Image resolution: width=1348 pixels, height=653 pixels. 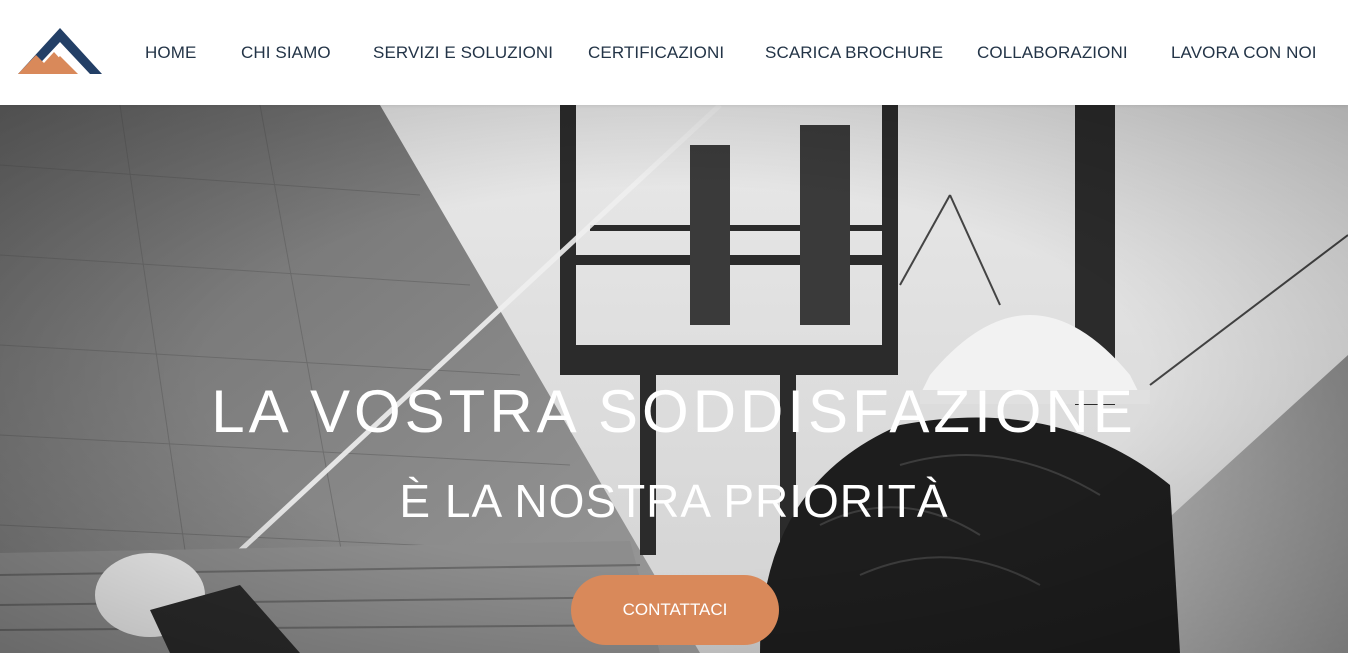 What do you see at coordinates (170, 53) in the screenshot?
I see `nav-item-home: HOME` at bounding box center [170, 53].